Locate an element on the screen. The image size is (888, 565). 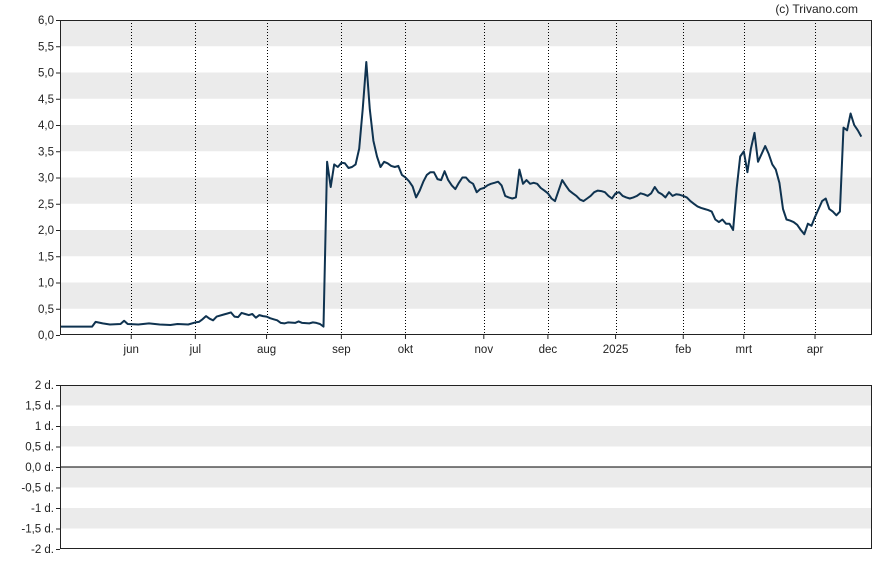
y-tick-label: 5,5 is located at coordinates (46, 47).